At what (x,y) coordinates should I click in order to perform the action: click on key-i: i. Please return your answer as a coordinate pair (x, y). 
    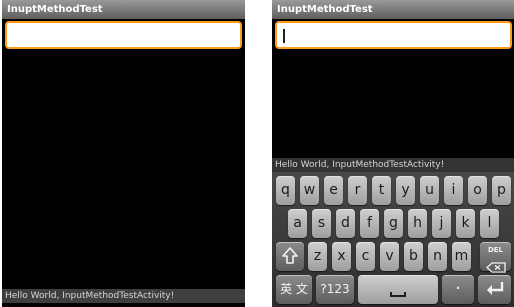
    Looking at the image, I should click on (453, 190).